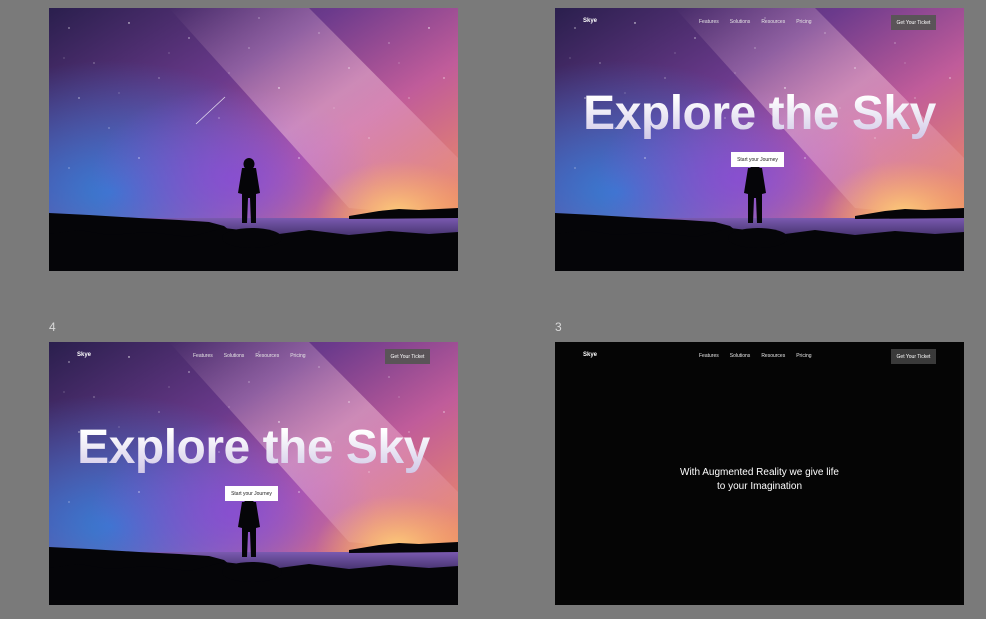  What do you see at coordinates (558, 327) in the screenshot?
I see `frame-number-label: 3` at bounding box center [558, 327].